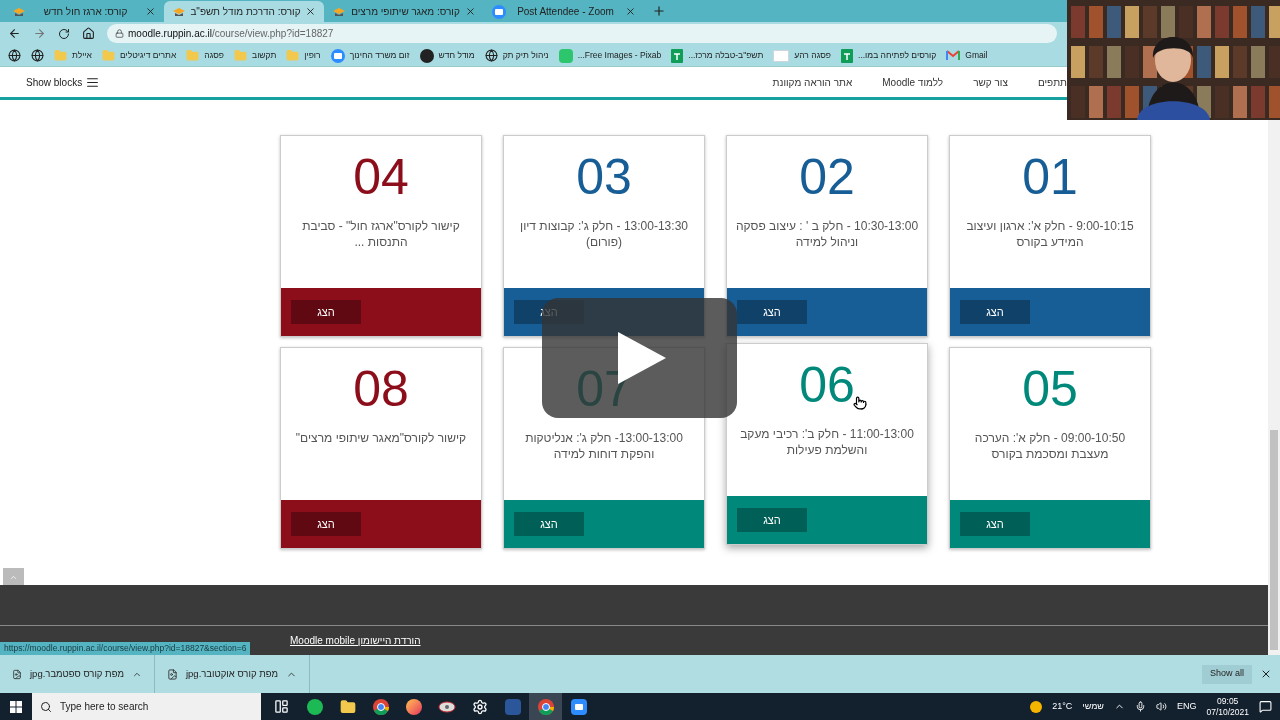  What do you see at coordinates (1050, 234) in the screenshot?
I see `section-title: 9:00-10:15 - חלק א': ארגון ועיצוב המידע בקורס` at bounding box center [1050, 234].